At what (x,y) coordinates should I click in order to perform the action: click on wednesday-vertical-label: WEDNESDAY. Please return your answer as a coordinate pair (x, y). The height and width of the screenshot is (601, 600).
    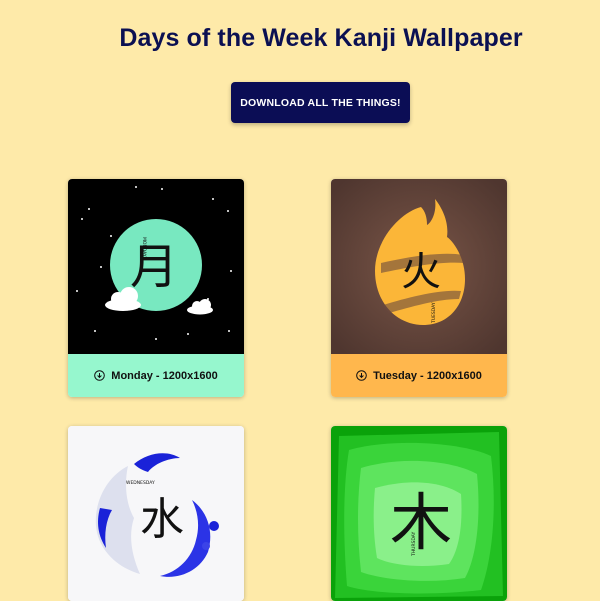
    Looking at the image, I should click on (140, 483).